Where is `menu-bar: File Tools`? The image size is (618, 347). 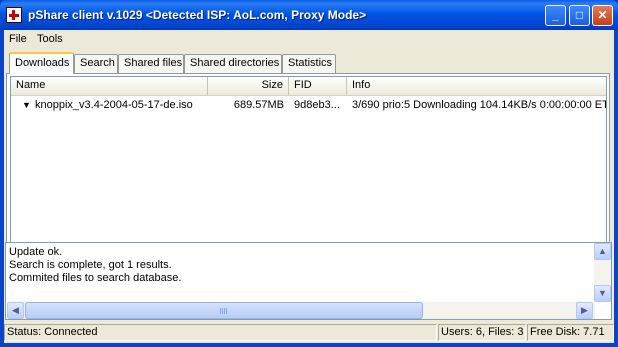
menu-bar: File Tools is located at coordinates (309, 39).